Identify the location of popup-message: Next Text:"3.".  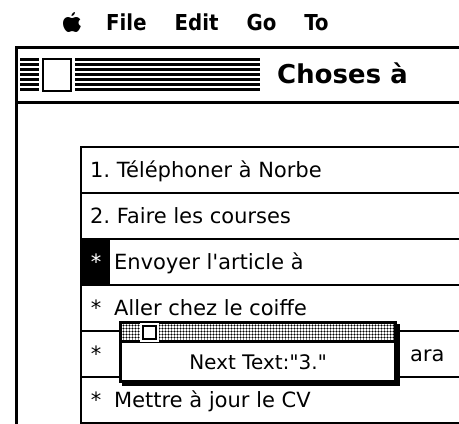
(258, 362).